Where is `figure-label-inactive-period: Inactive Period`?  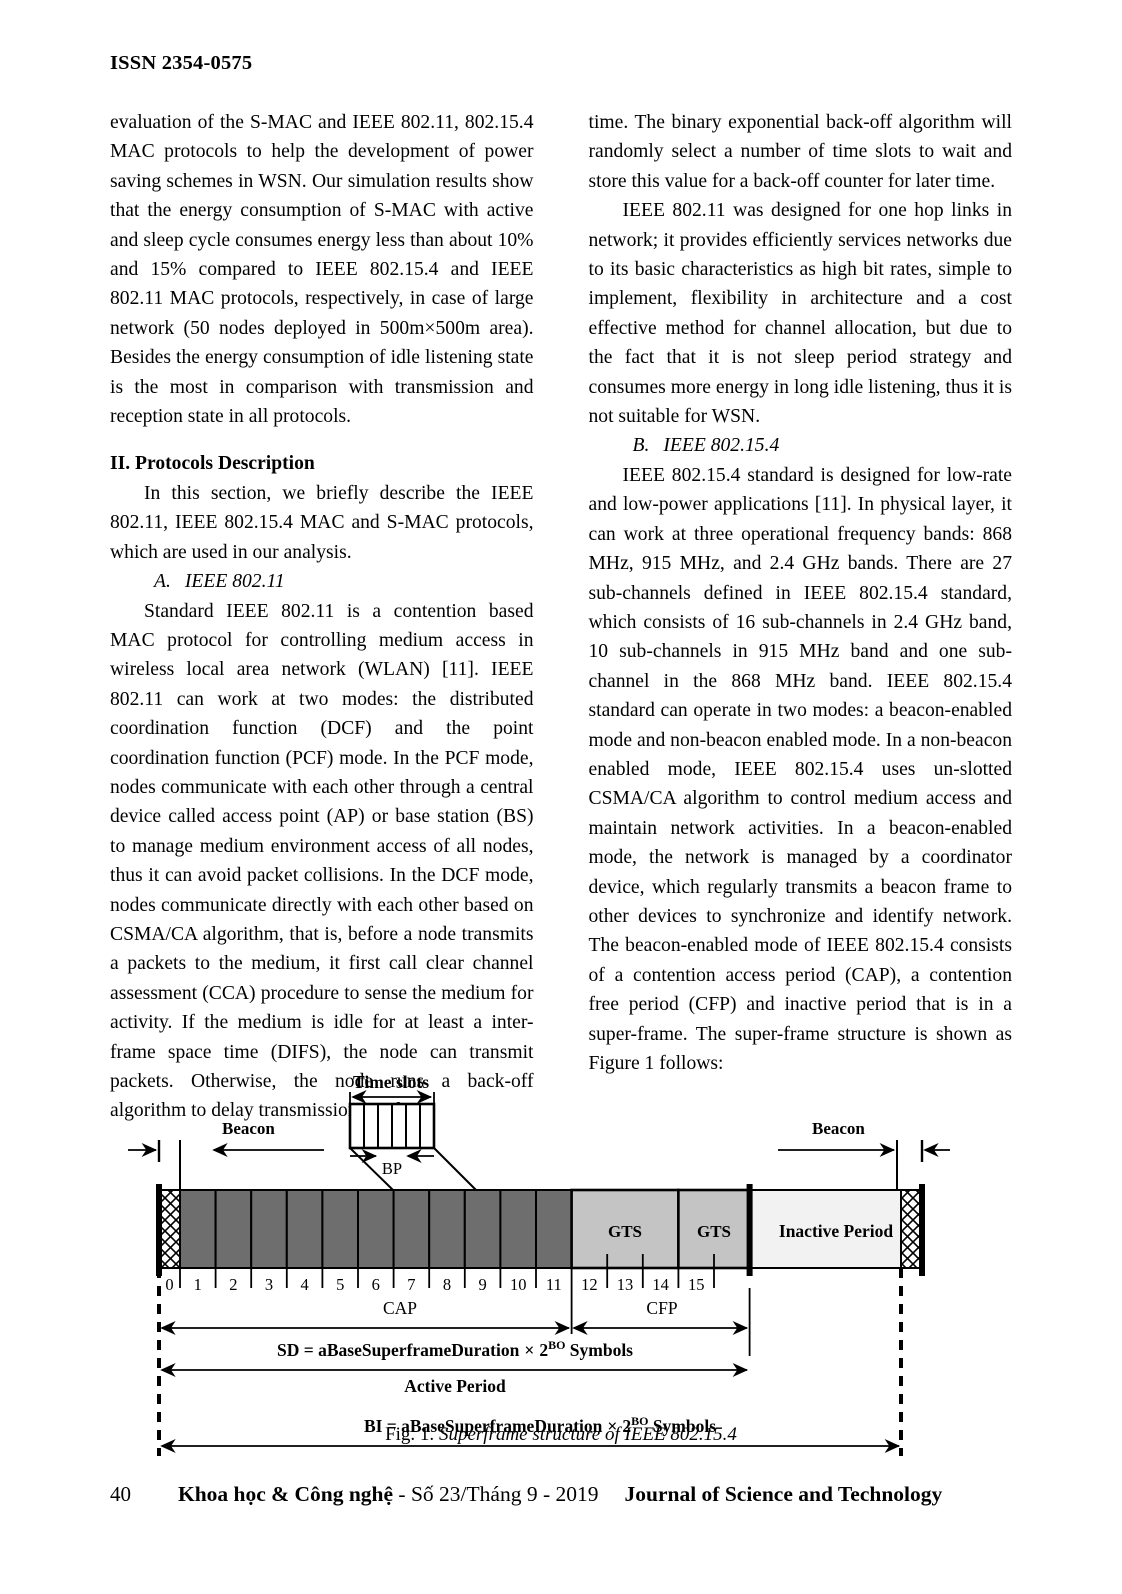
figure-label-inactive-period: Inactive Period is located at coordinates (836, 1231).